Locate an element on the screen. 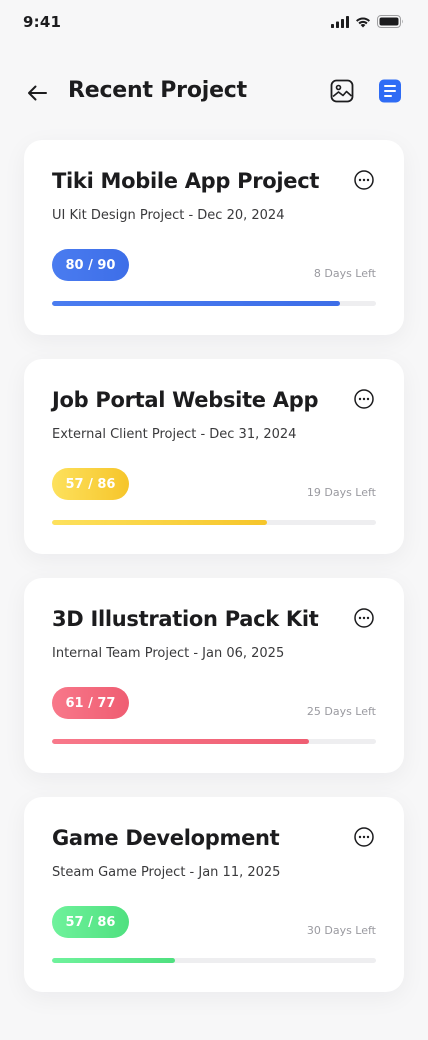 Image resolution: width=428 pixels, height=1040 pixels. status-time: 9:41 is located at coordinates (42, 22).